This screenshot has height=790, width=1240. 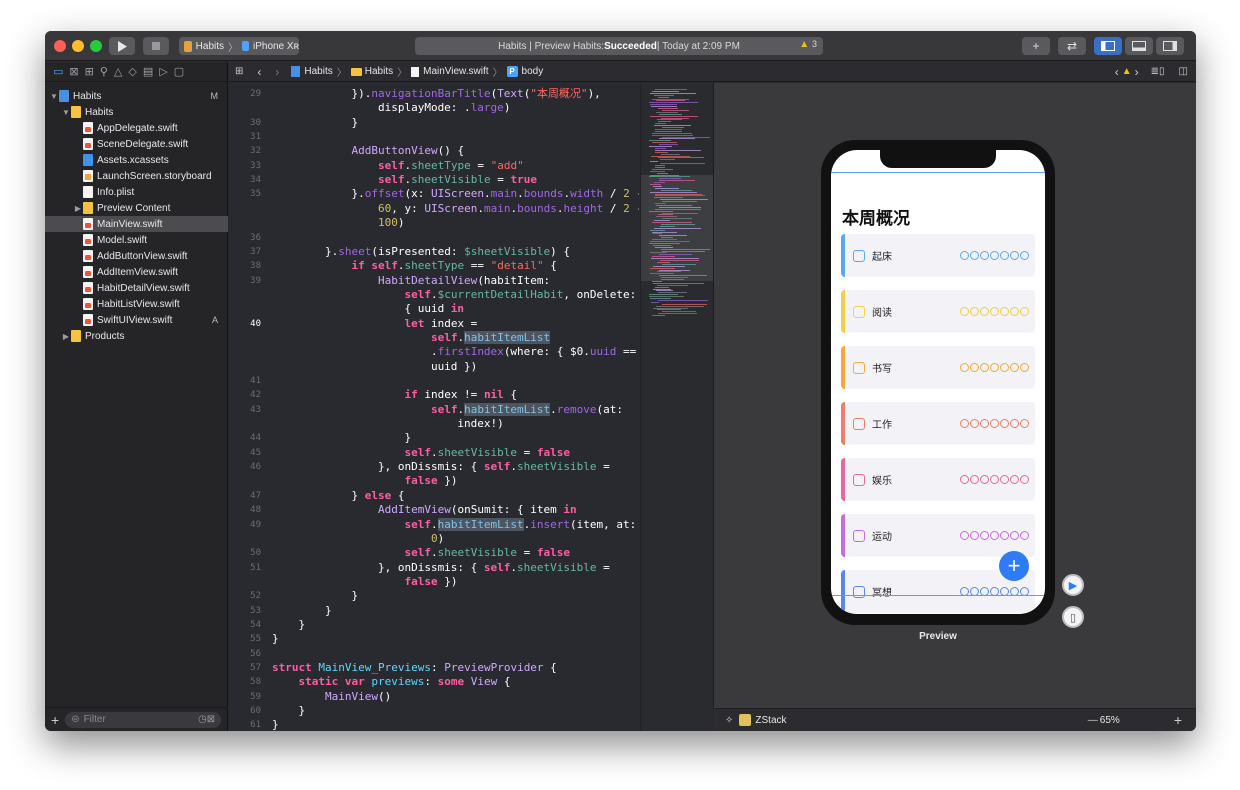 What do you see at coordinates (245, 194) in the screenshot?
I see `line-number: 35` at bounding box center [245, 194].